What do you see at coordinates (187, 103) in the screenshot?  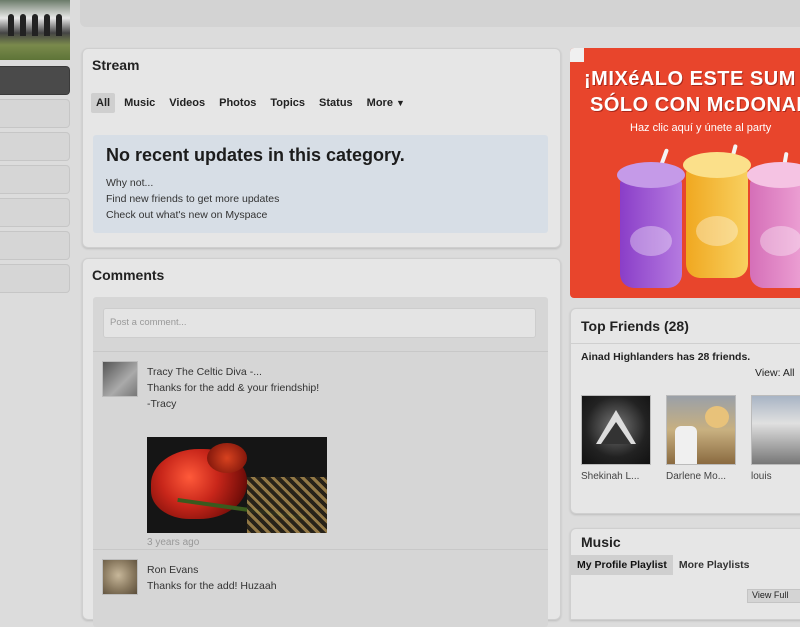 I see `tab-videos: Videos` at bounding box center [187, 103].